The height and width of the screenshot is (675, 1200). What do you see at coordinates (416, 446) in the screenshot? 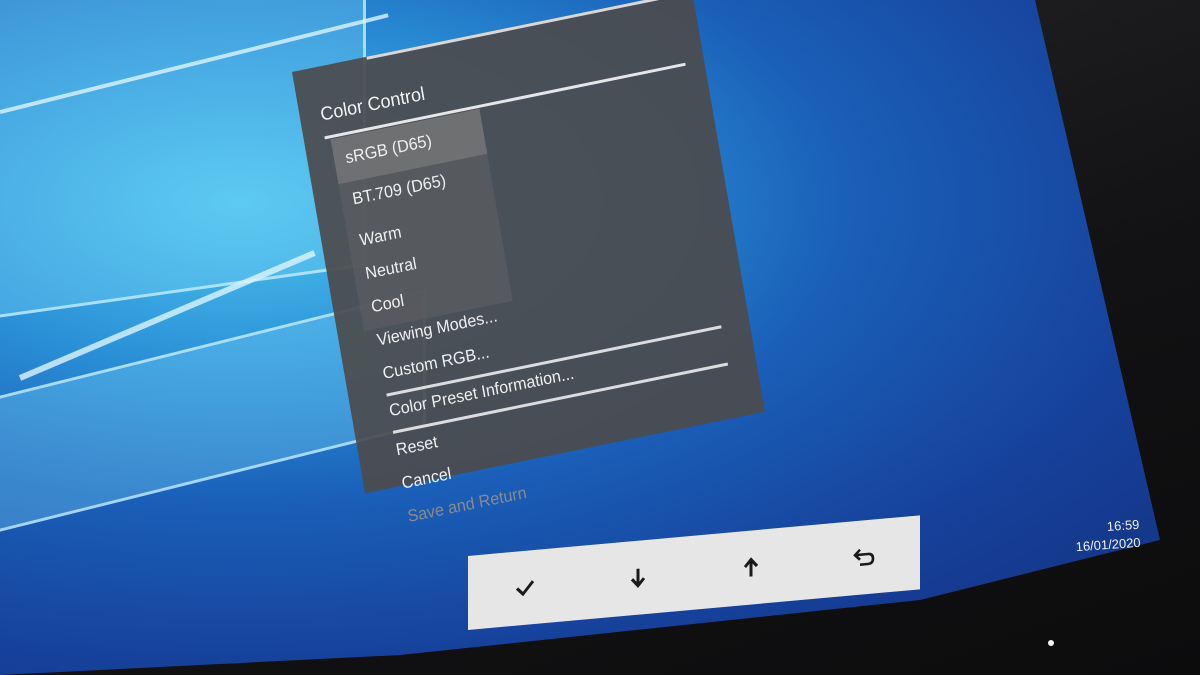
I see `menu-item-reset: Reset` at bounding box center [416, 446].